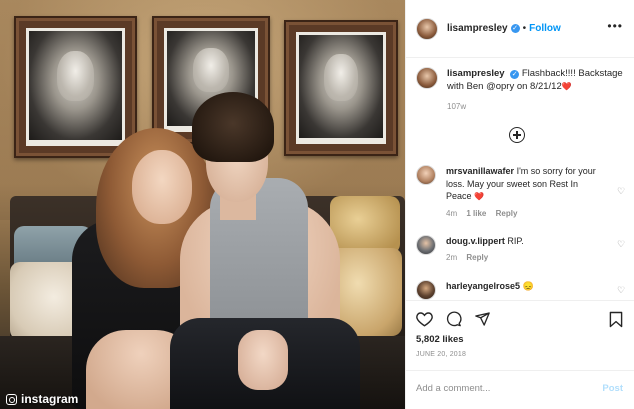 The width and height of the screenshot is (634, 409). I want to click on add-comment-bar: Post, so click(520, 389).